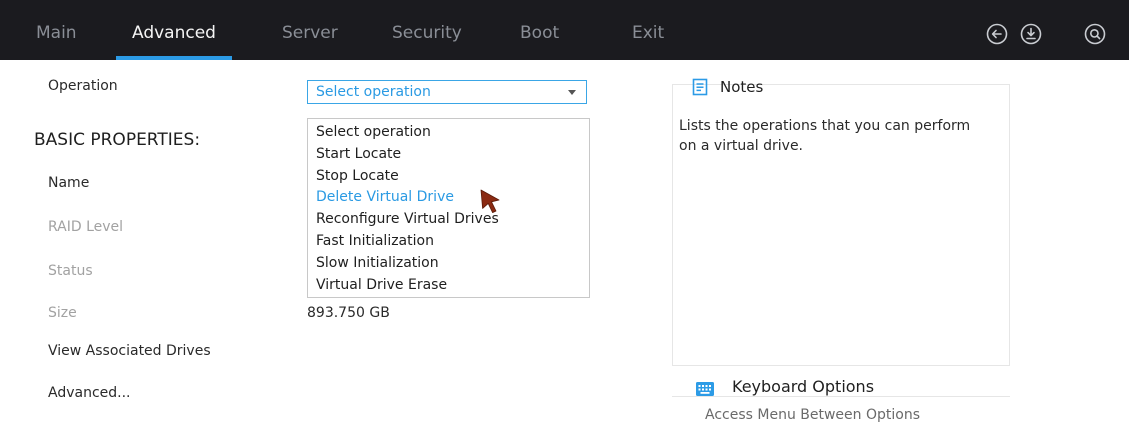 The height and width of the screenshot is (436, 1129). I want to click on tab-main: Main, so click(56, 30).